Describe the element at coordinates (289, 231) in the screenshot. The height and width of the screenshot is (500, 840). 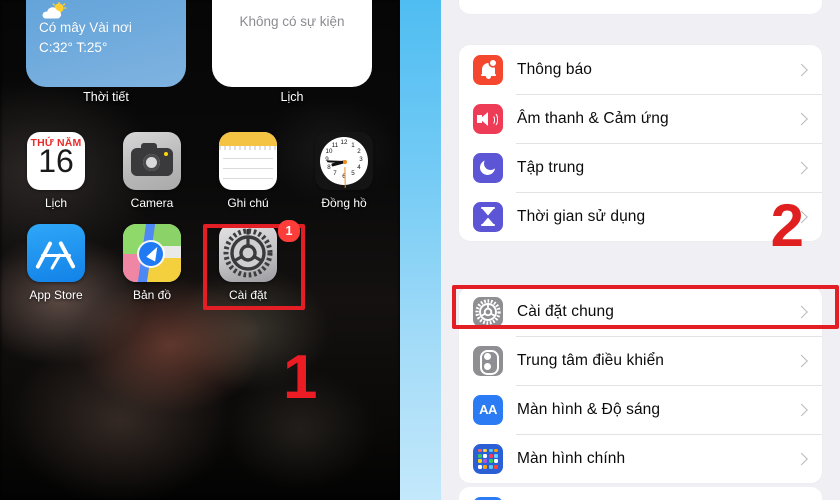
I see `settings-badge: 1` at that location.